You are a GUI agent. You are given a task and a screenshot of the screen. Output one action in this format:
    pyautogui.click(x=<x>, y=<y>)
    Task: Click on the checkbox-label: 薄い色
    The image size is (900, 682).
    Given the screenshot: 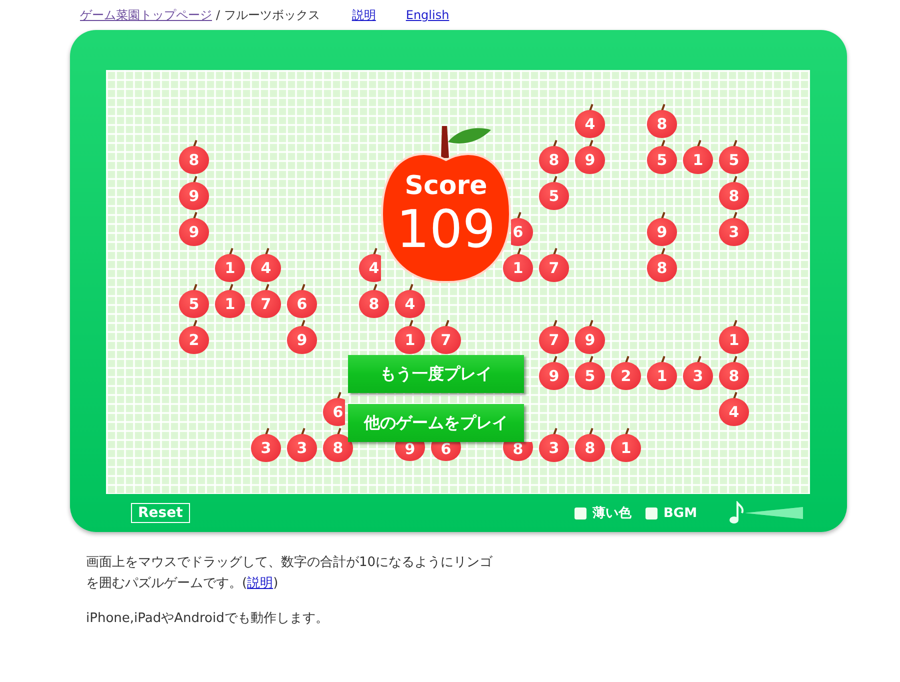 What is the action you would take?
    pyautogui.click(x=612, y=513)
    